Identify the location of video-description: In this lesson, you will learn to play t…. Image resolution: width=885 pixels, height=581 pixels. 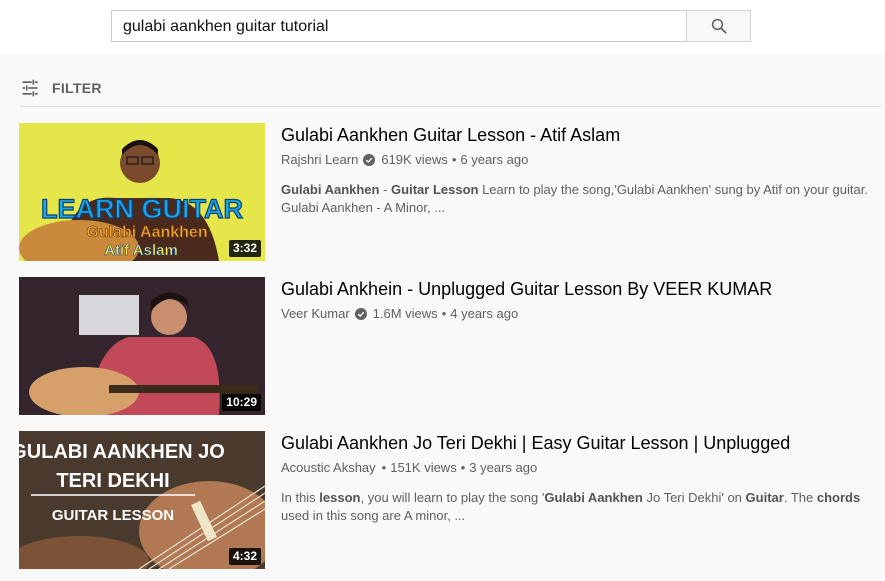
(577, 507).